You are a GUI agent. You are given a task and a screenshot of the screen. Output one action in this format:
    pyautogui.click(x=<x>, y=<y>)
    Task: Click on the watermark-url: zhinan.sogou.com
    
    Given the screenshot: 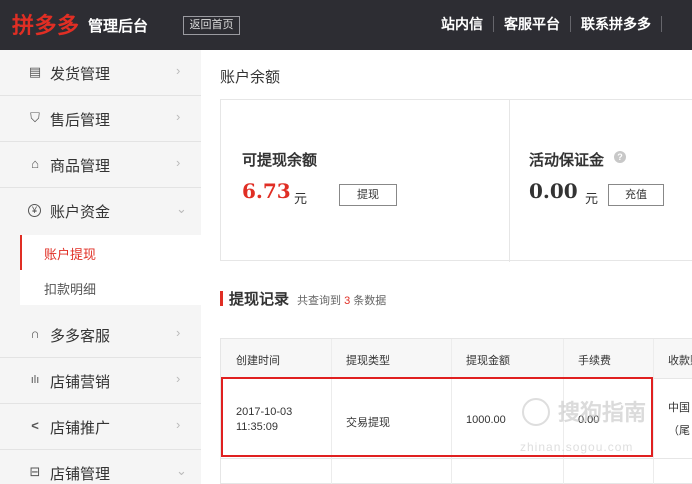 What is the action you would take?
    pyautogui.click(x=577, y=447)
    